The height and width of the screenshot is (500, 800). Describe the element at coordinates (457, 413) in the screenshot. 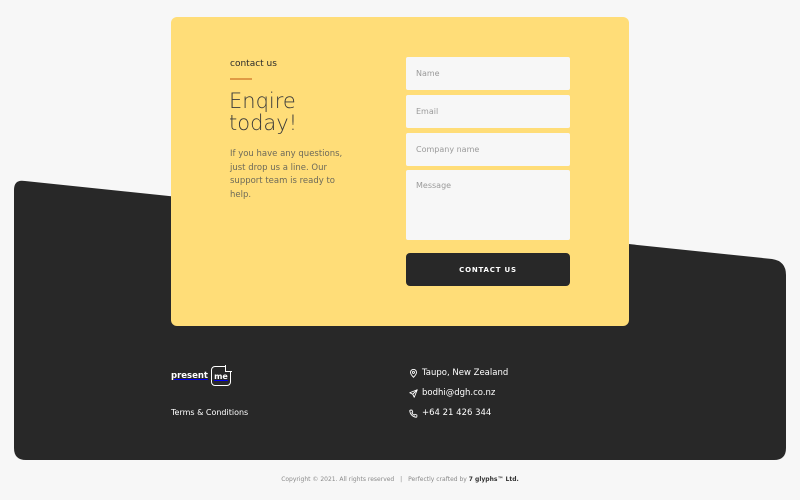

I see `phone-text: +64 21 426 344` at that location.